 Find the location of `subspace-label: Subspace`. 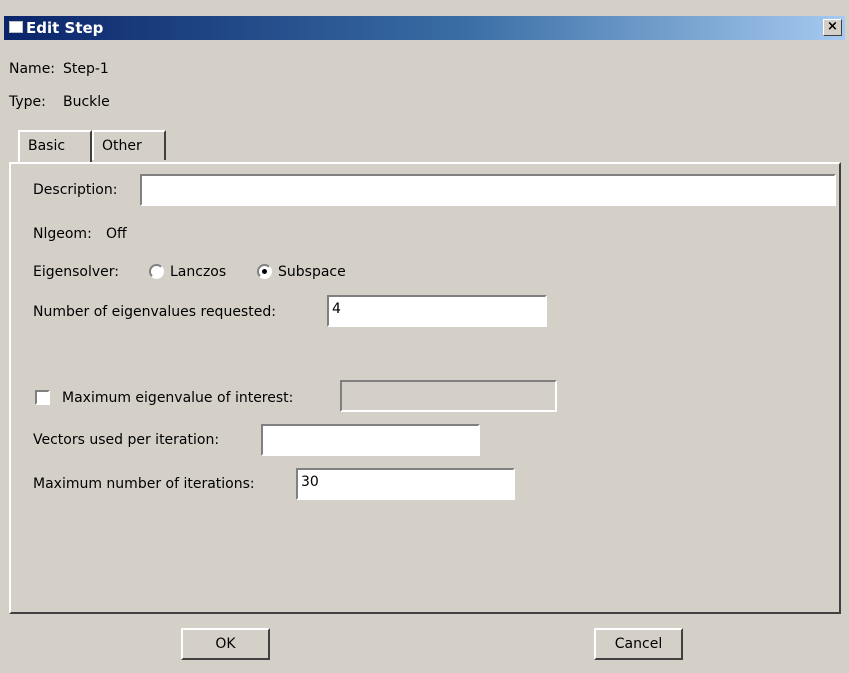

subspace-label: Subspace is located at coordinates (312, 272).